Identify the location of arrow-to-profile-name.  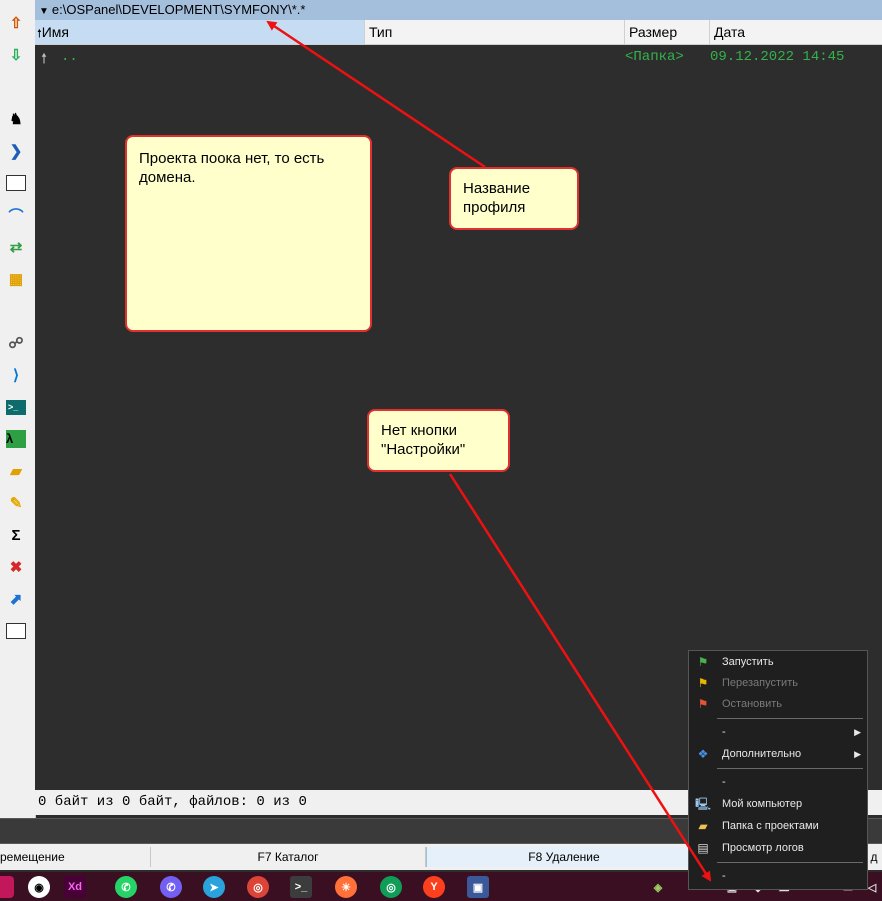
(376, 94).